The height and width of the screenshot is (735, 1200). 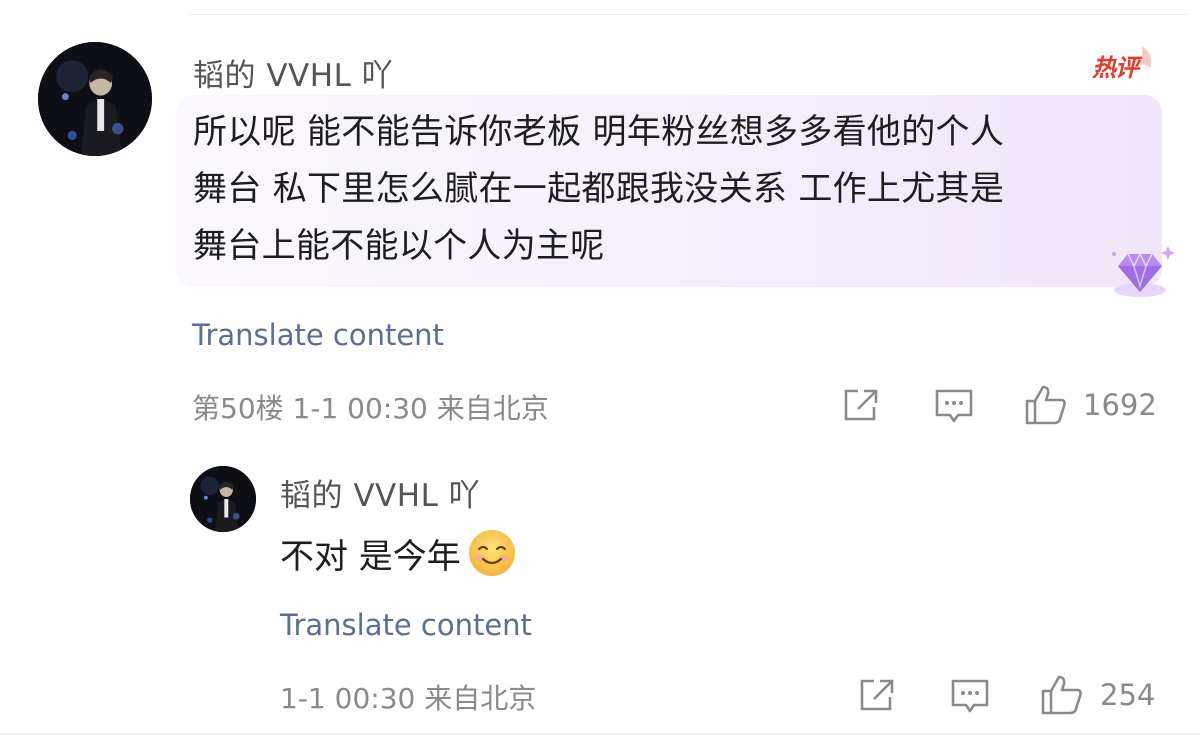 What do you see at coordinates (399, 246) in the screenshot?
I see `comment-line: 舞台上能不能以个人为主呢` at bounding box center [399, 246].